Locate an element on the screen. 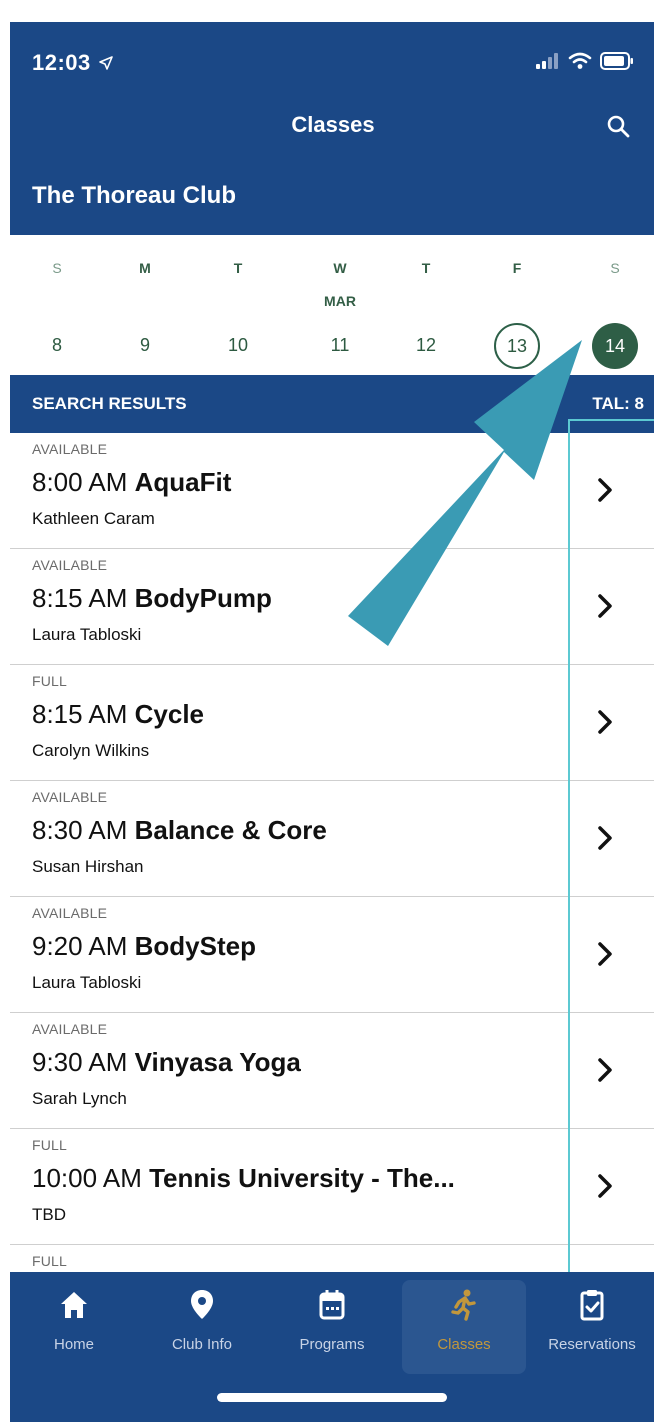 Image resolution: width=654 pixels, height=1422 pixels. calendar-date-label: 8 is located at coordinates (56, 345).